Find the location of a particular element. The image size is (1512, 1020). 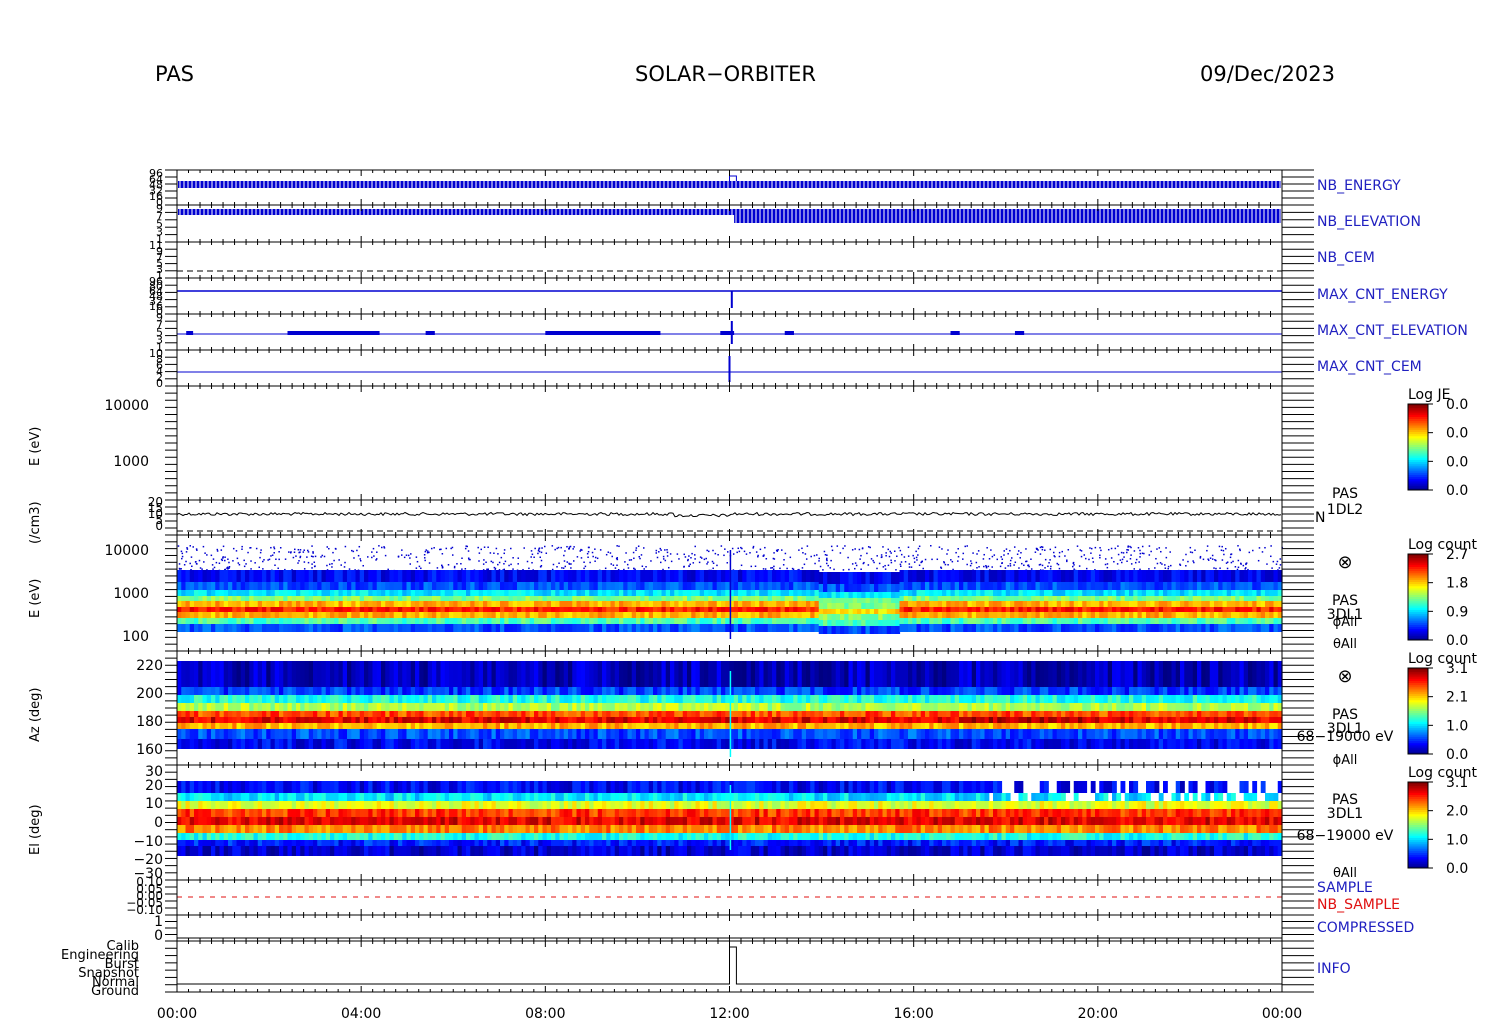

max-cnt-elevation-trace: MAX_CNT_ELEVATION is located at coordinates (822, 332).